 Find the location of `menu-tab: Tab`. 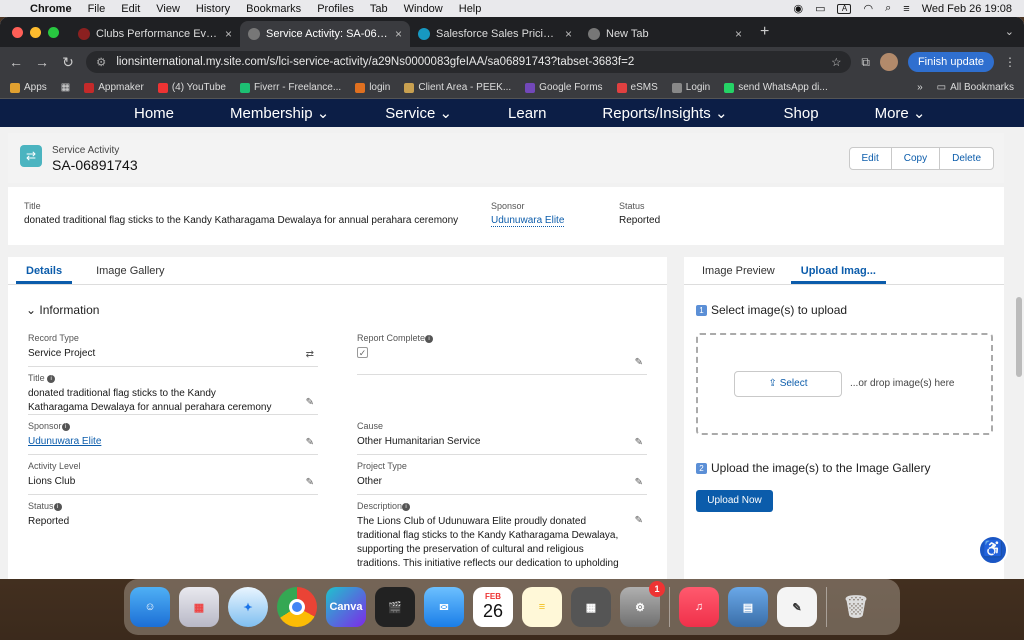

menu-tab: Tab is located at coordinates (379, 9).